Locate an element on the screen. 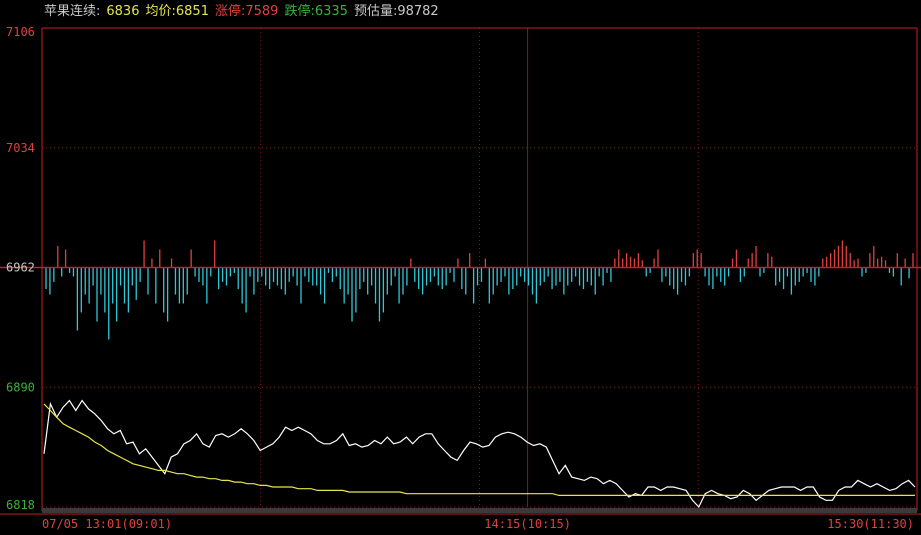 This screenshot has width=921, height=535. x-tick-label: 15:30(11:30) is located at coordinates (870, 524).